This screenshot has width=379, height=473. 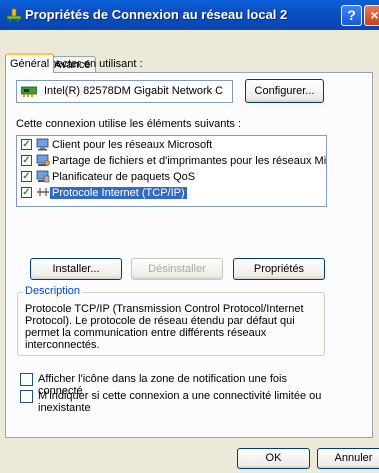 I want to click on item-label-selected: Protocole Internet (TCP/IP), so click(x=118, y=193).